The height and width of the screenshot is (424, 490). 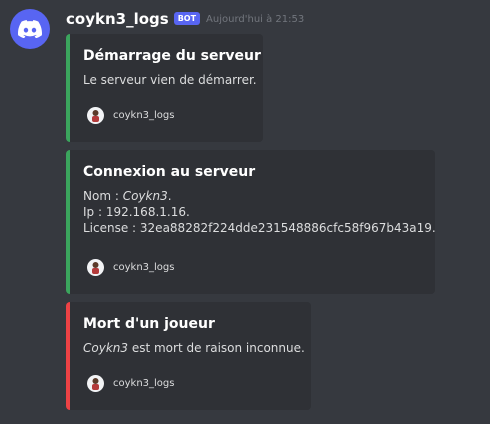 I want to click on message-header: coykn3_logs BOT Aujourd'hui à 21:53, so click(x=185, y=19).